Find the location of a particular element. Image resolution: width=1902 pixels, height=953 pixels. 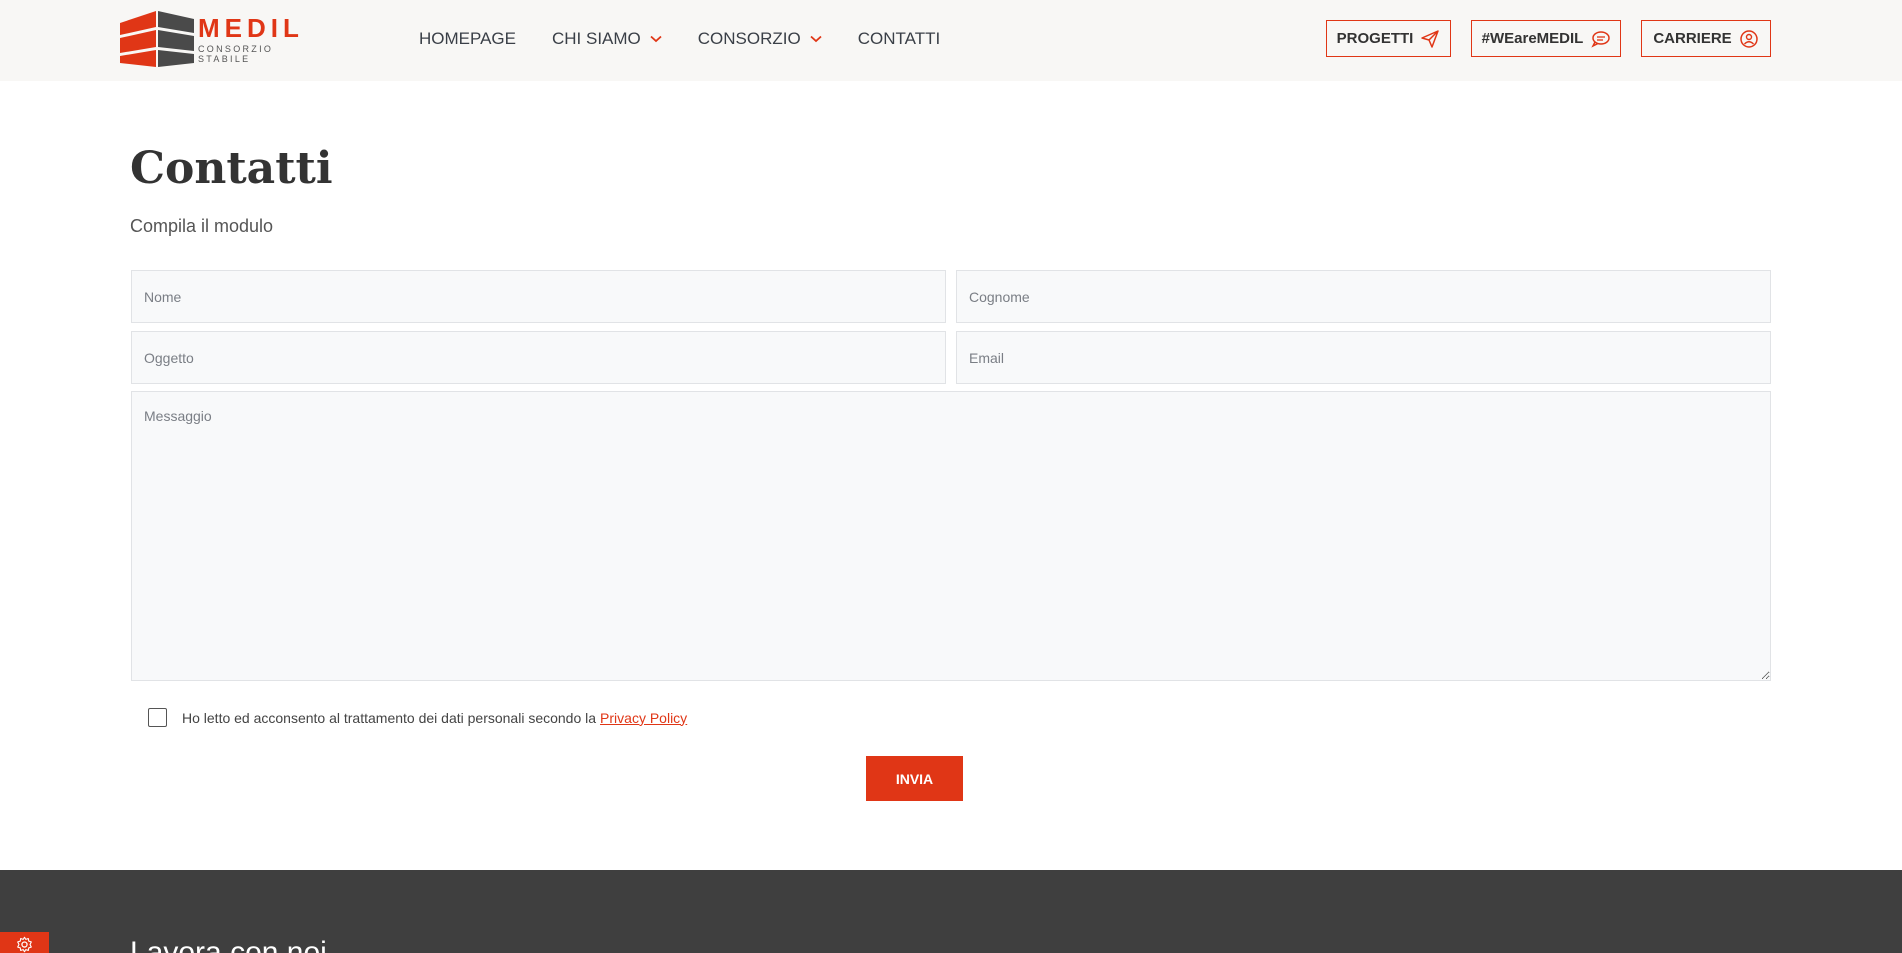

site-footer: Lavora con noi → is located at coordinates (951, 911).